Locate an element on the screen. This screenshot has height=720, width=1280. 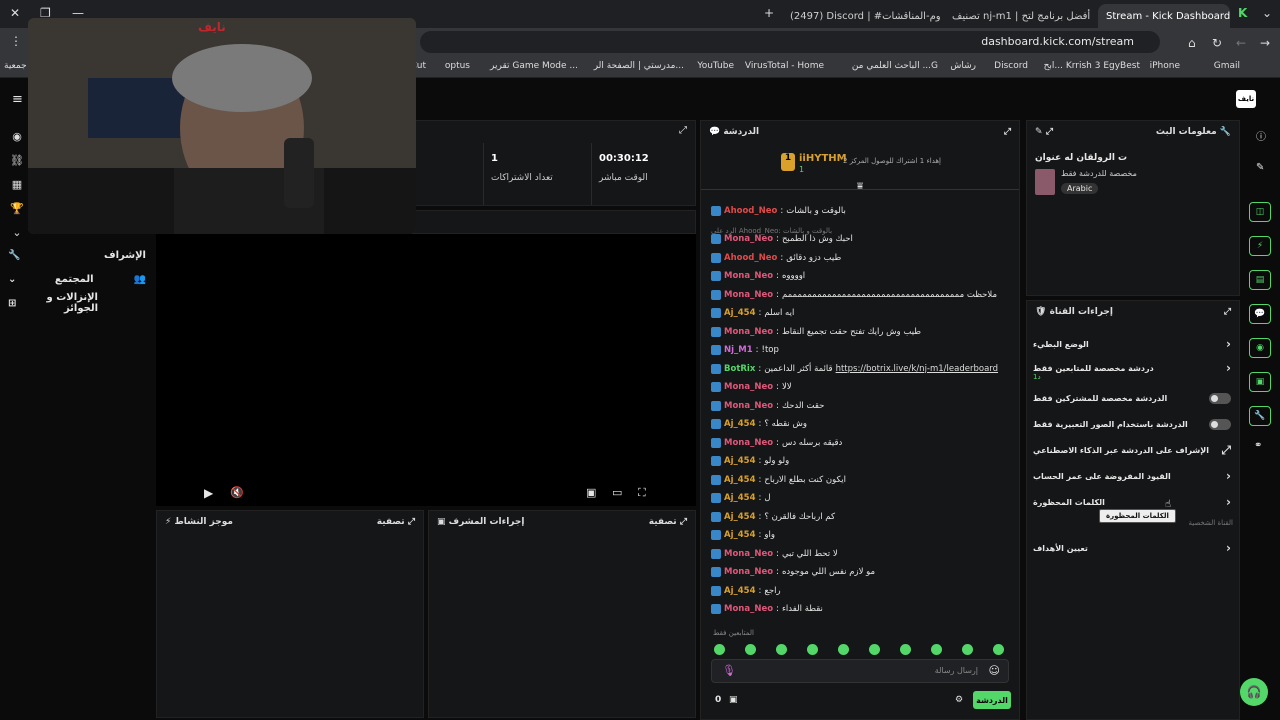
channel-action-row: الوضع البطيء › is located at coordinates (1132, 344).